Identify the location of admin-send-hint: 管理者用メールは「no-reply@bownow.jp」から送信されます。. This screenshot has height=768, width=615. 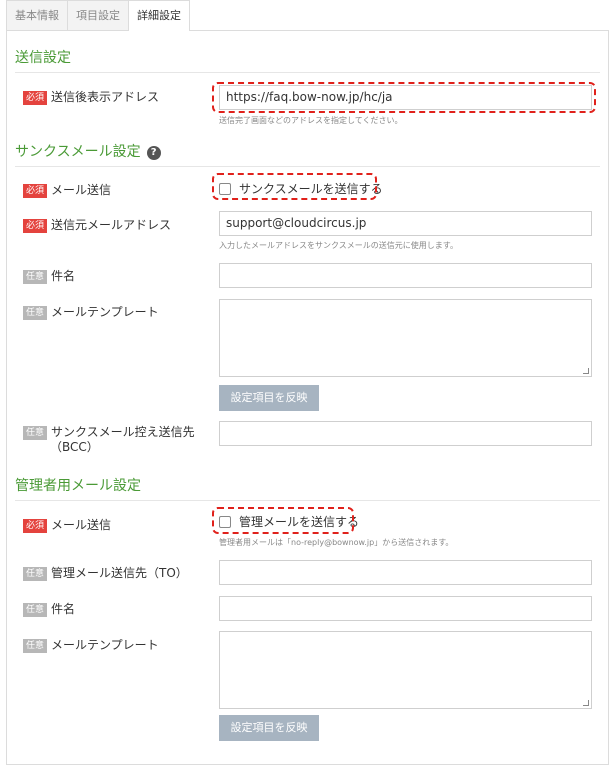
(336, 542).